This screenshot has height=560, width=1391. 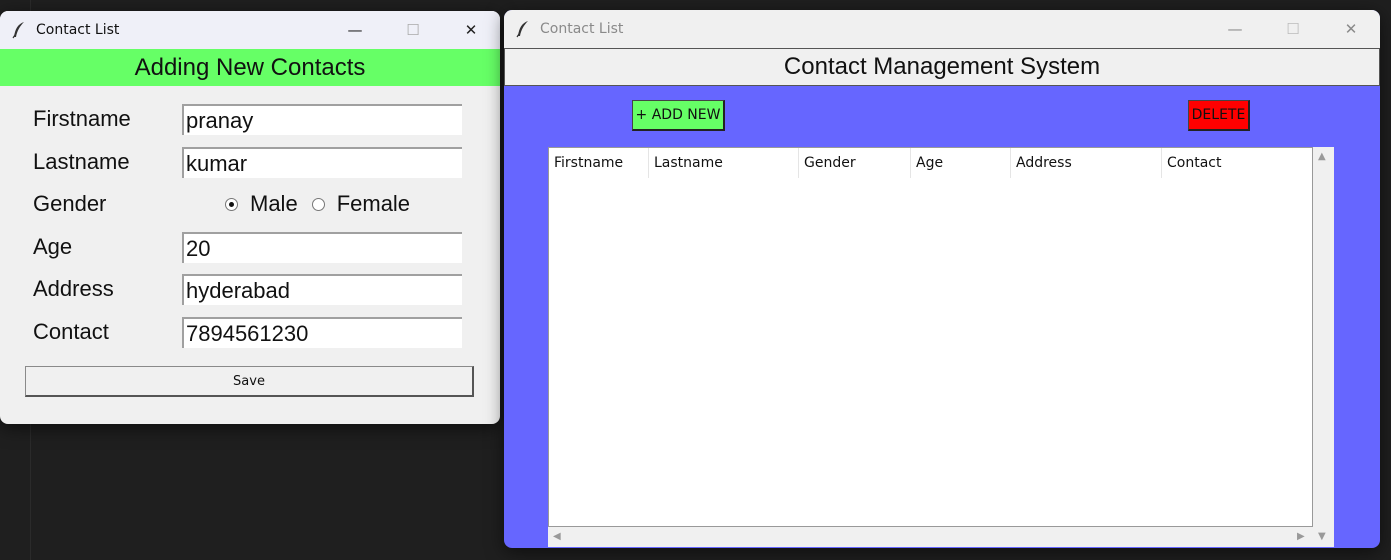 I want to click on save-button: Save, so click(x=249, y=381).